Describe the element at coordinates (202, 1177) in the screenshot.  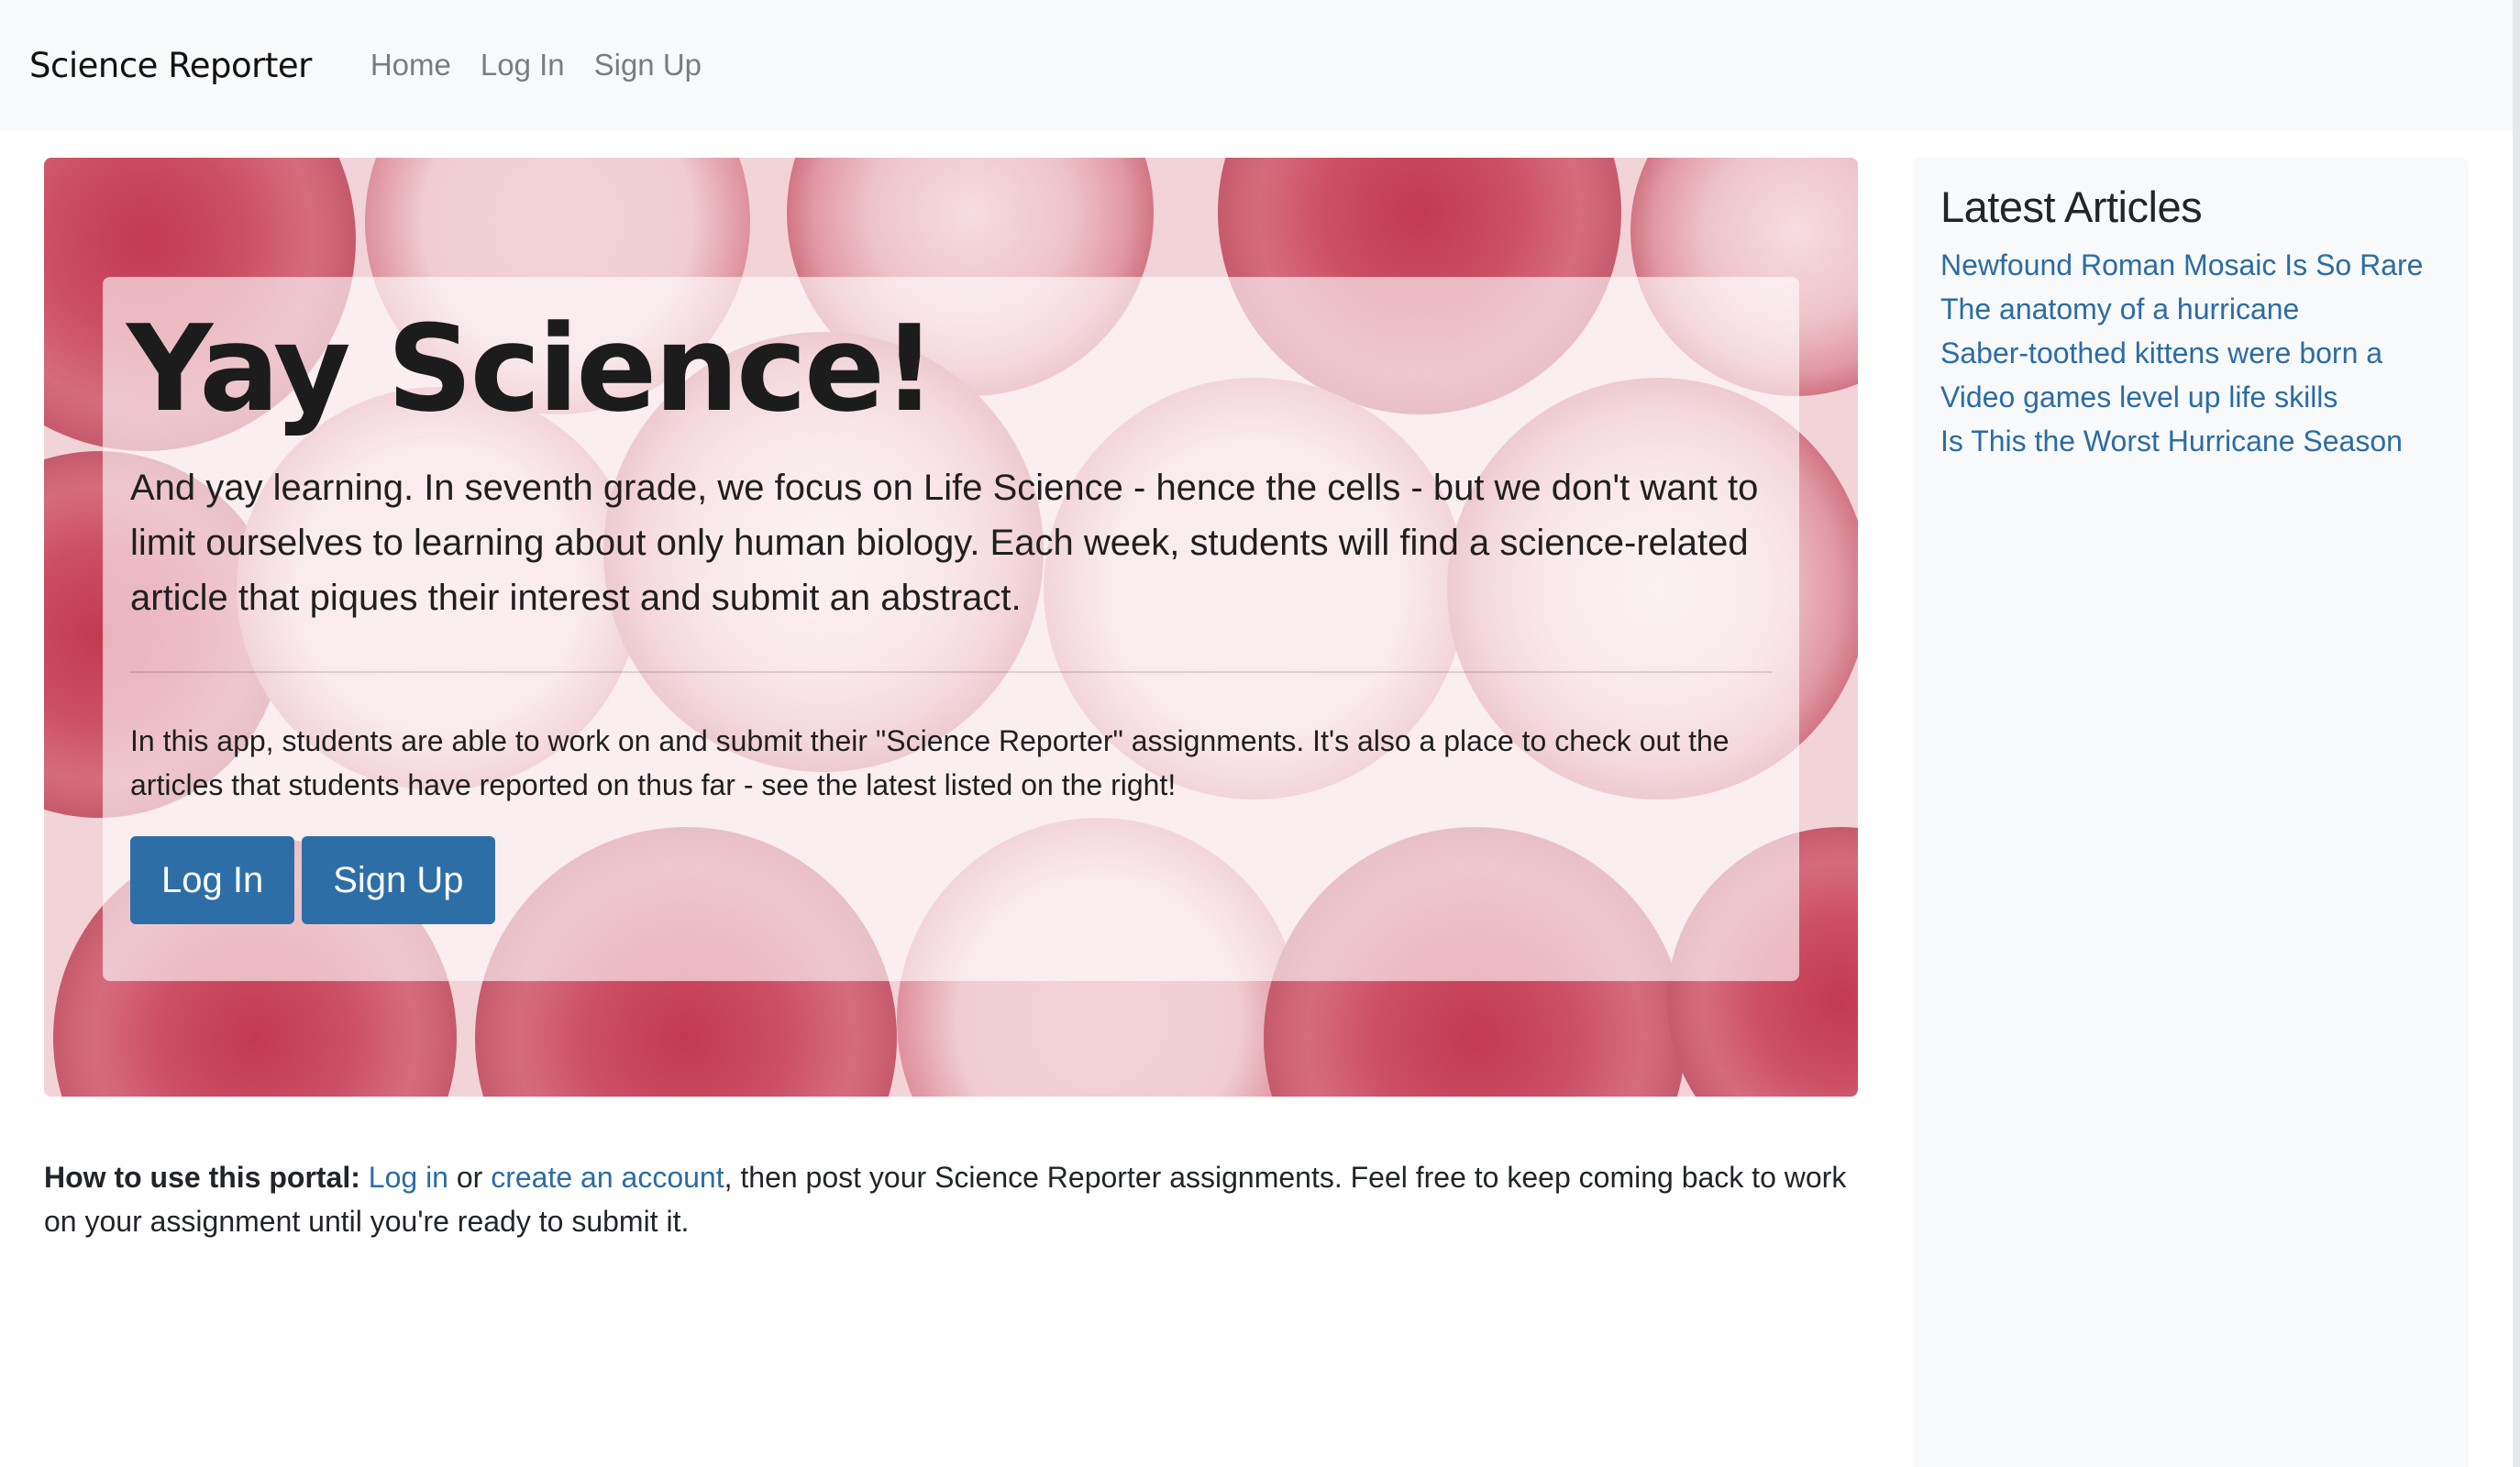
I see `howto-label: How to use this portal:` at that location.